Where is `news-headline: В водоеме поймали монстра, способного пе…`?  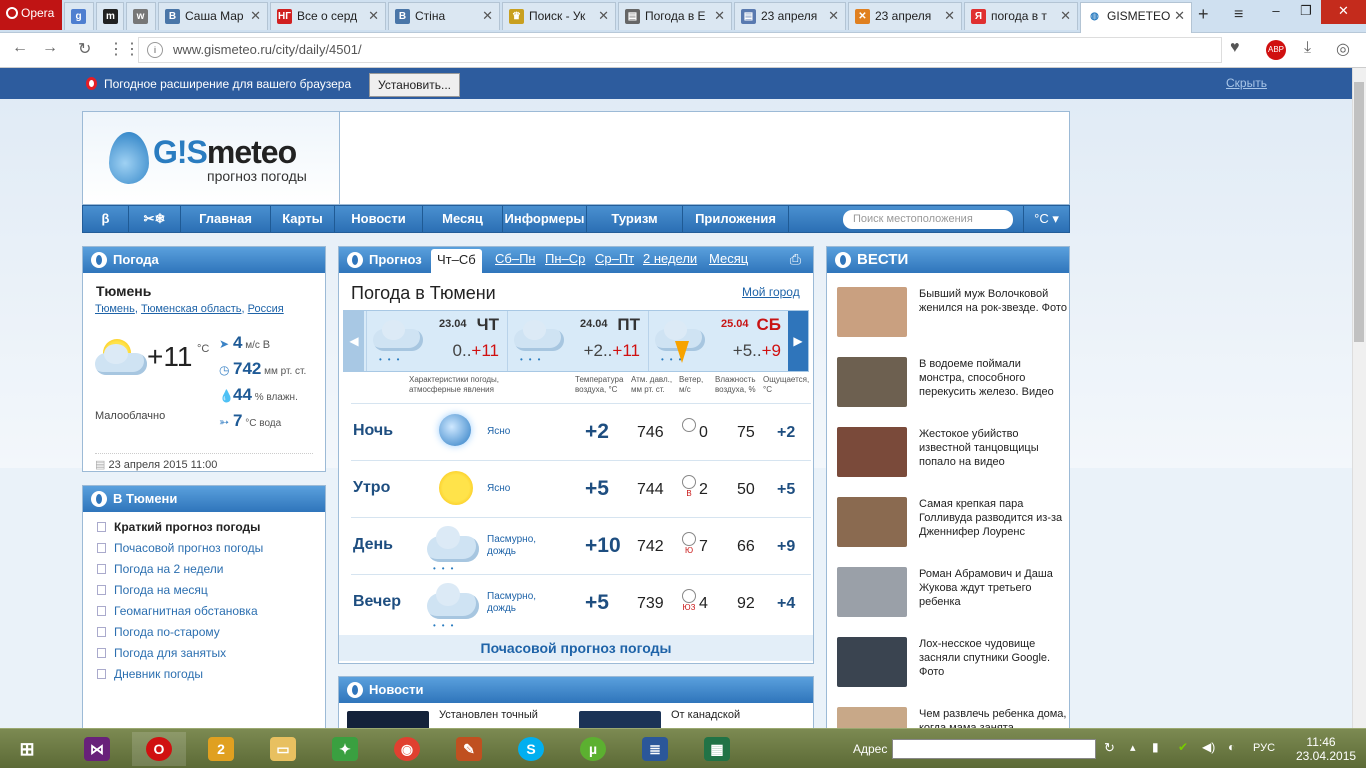
news-headline: В водоеме поймали монстра, способного пе… is located at coordinates (993, 378).